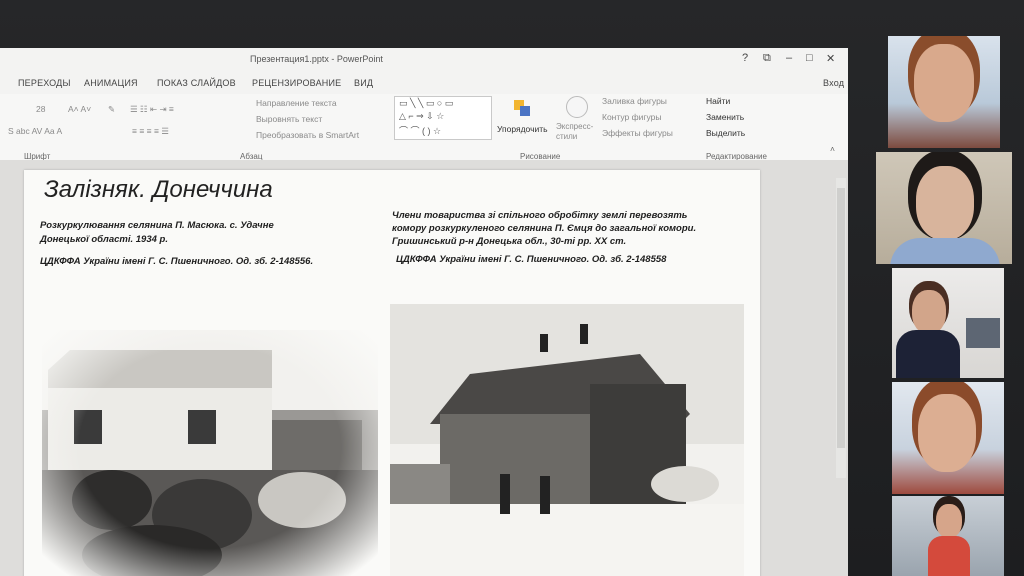 The image size is (1024, 576). I want to click on vertical-scrollbar, so click(841, 328).